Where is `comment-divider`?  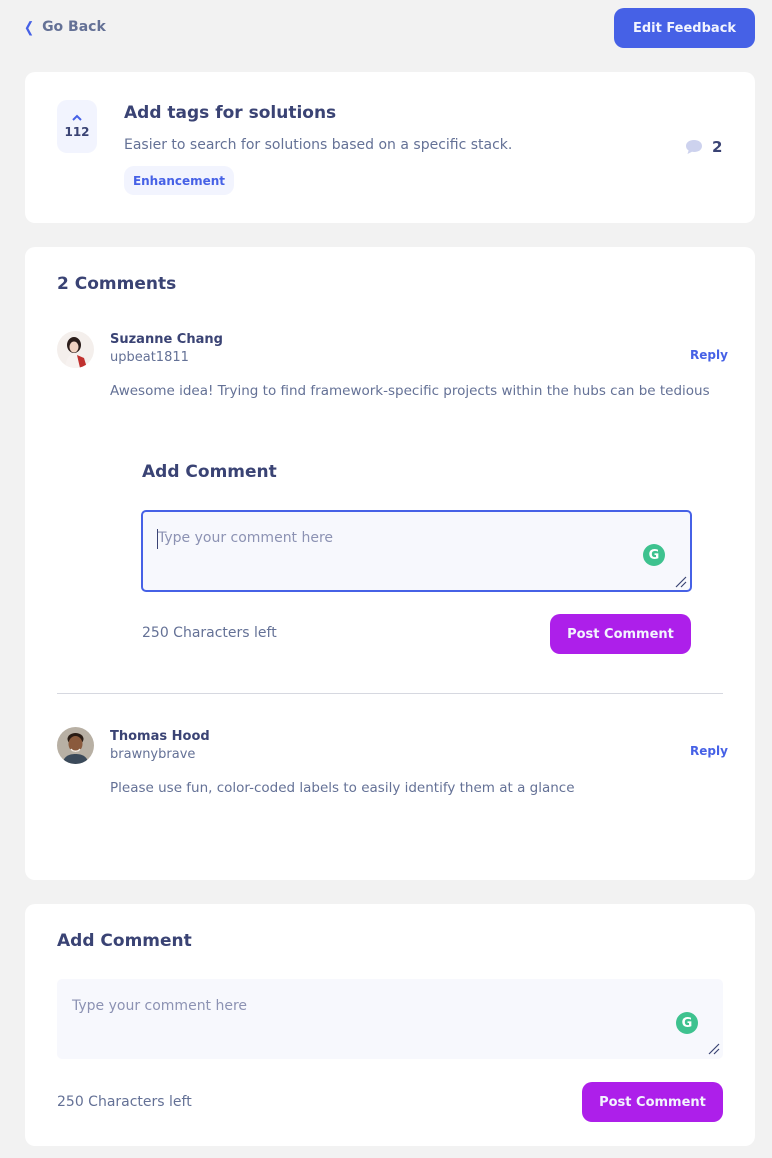
comment-divider is located at coordinates (390, 693).